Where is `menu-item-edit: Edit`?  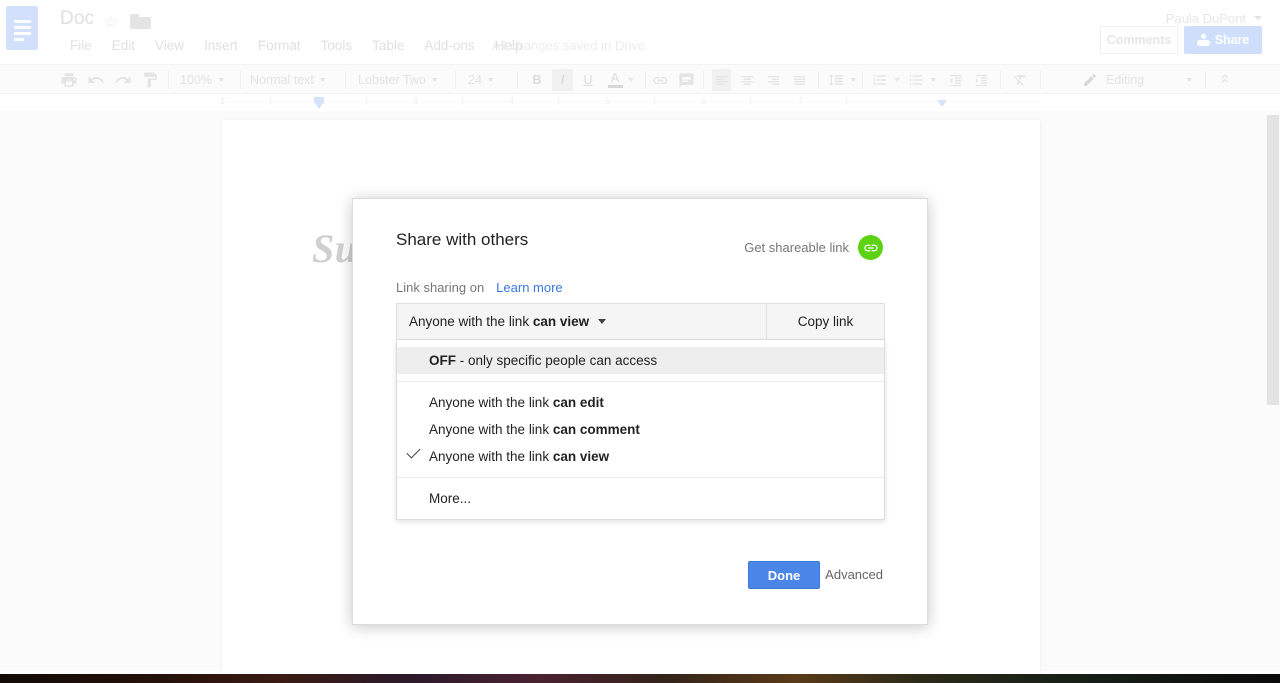
menu-item-edit: Edit is located at coordinates (123, 46).